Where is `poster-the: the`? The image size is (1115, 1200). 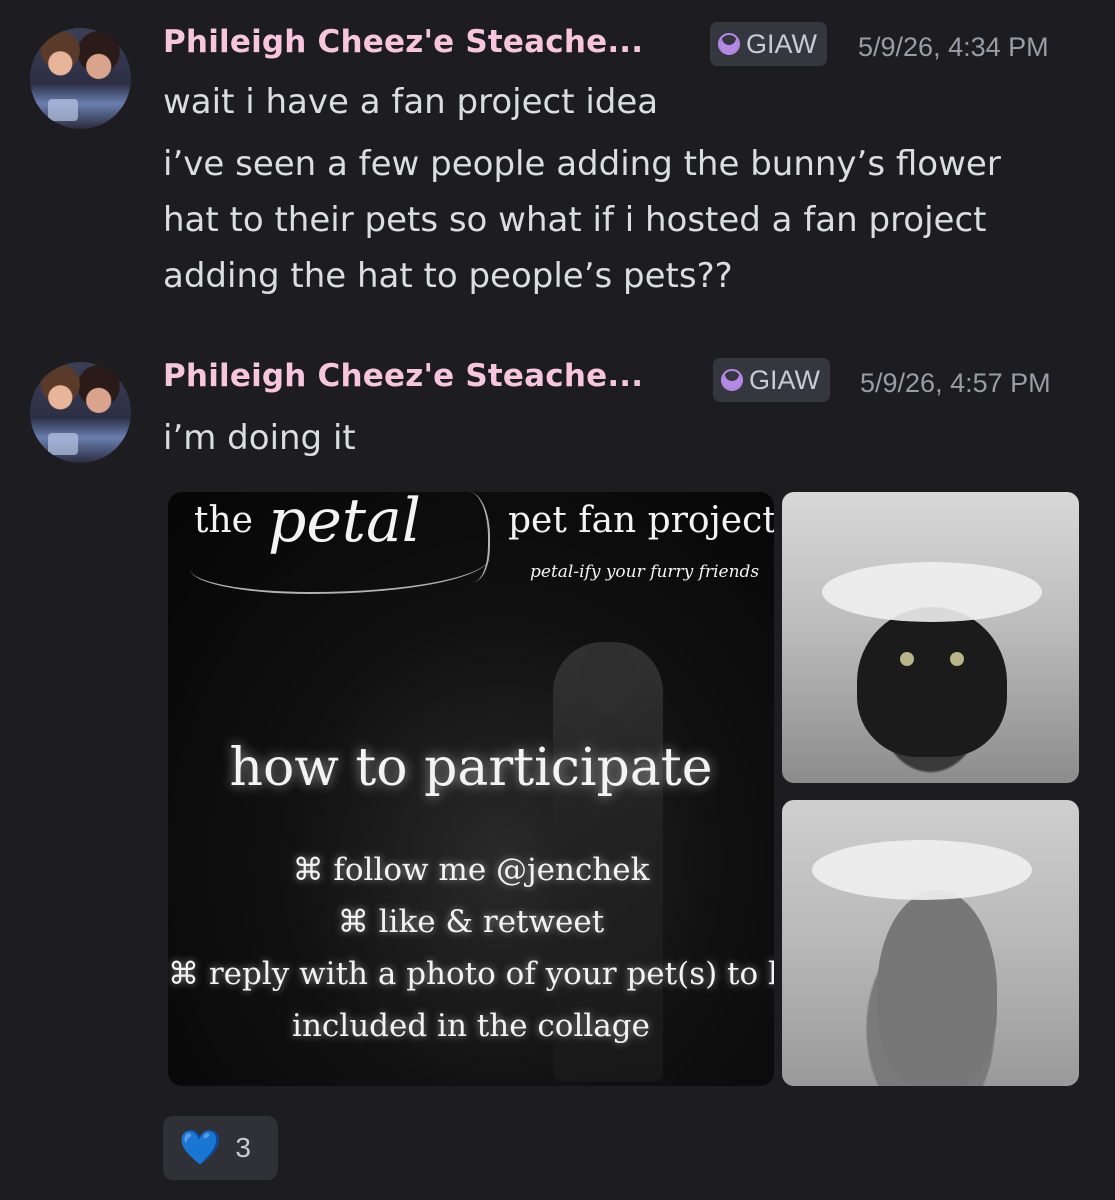 poster-the: the is located at coordinates (223, 520).